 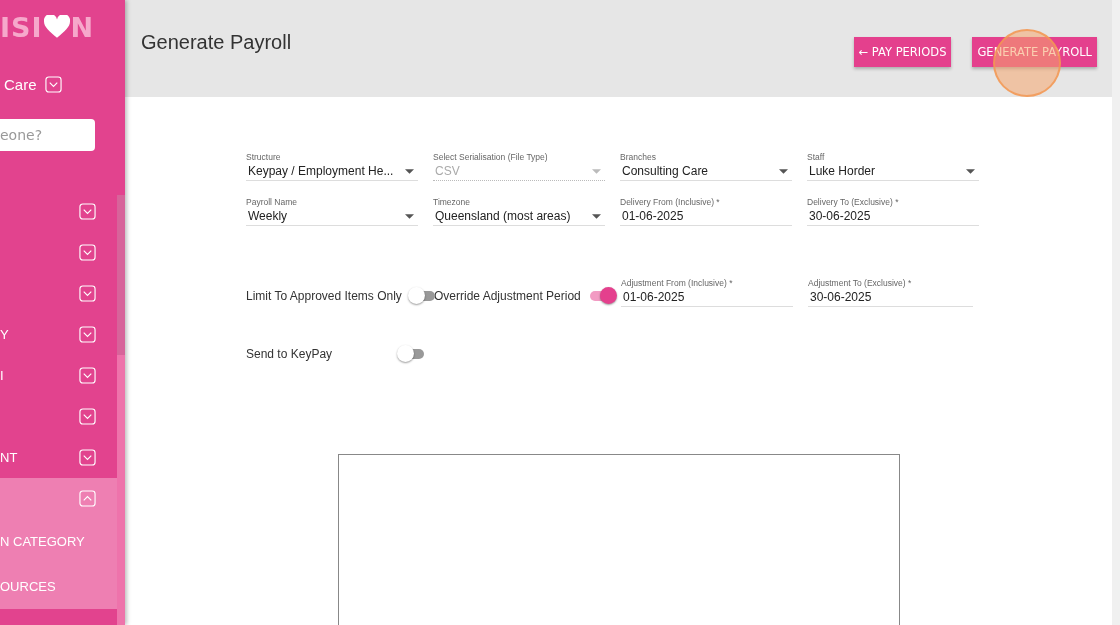 I want to click on organisation-name: Care, so click(x=20, y=84).